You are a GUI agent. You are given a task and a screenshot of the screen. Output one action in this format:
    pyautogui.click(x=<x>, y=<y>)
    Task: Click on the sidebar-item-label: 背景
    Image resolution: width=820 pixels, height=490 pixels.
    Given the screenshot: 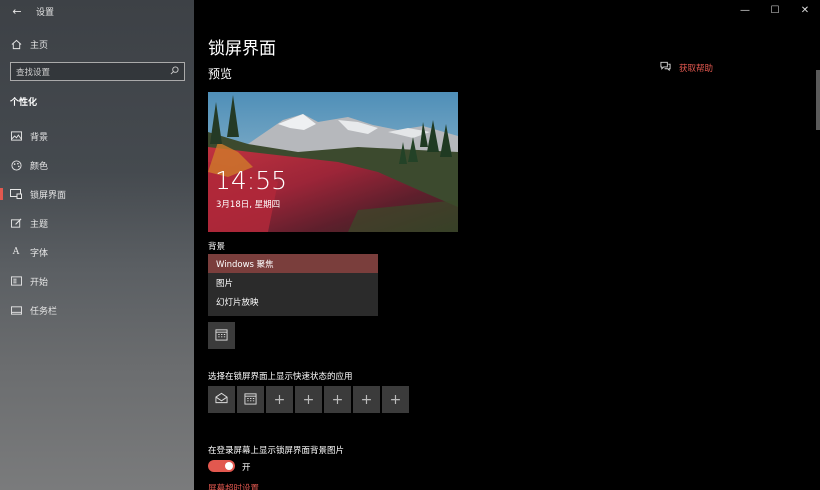 What is the action you would take?
    pyautogui.click(x=39, y=137)
    